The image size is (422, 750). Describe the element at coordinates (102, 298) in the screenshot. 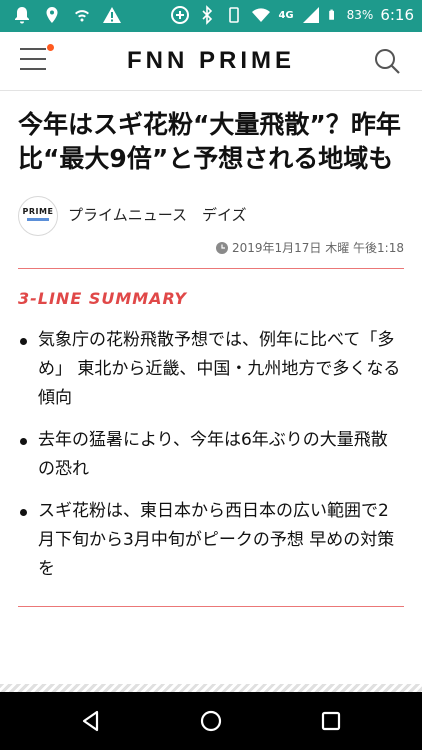

I see `summary-heading: 3-LINE SUMMARY` at that location.